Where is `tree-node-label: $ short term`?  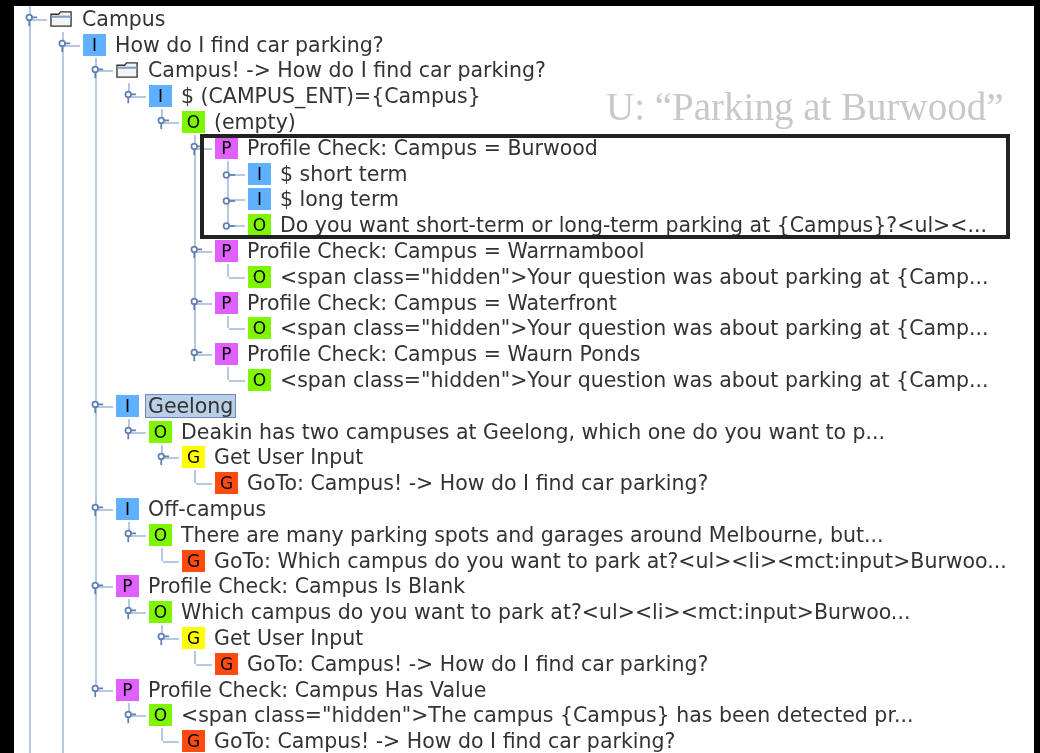 tree-node-label: $ short term is located at coordinates (344, 173).